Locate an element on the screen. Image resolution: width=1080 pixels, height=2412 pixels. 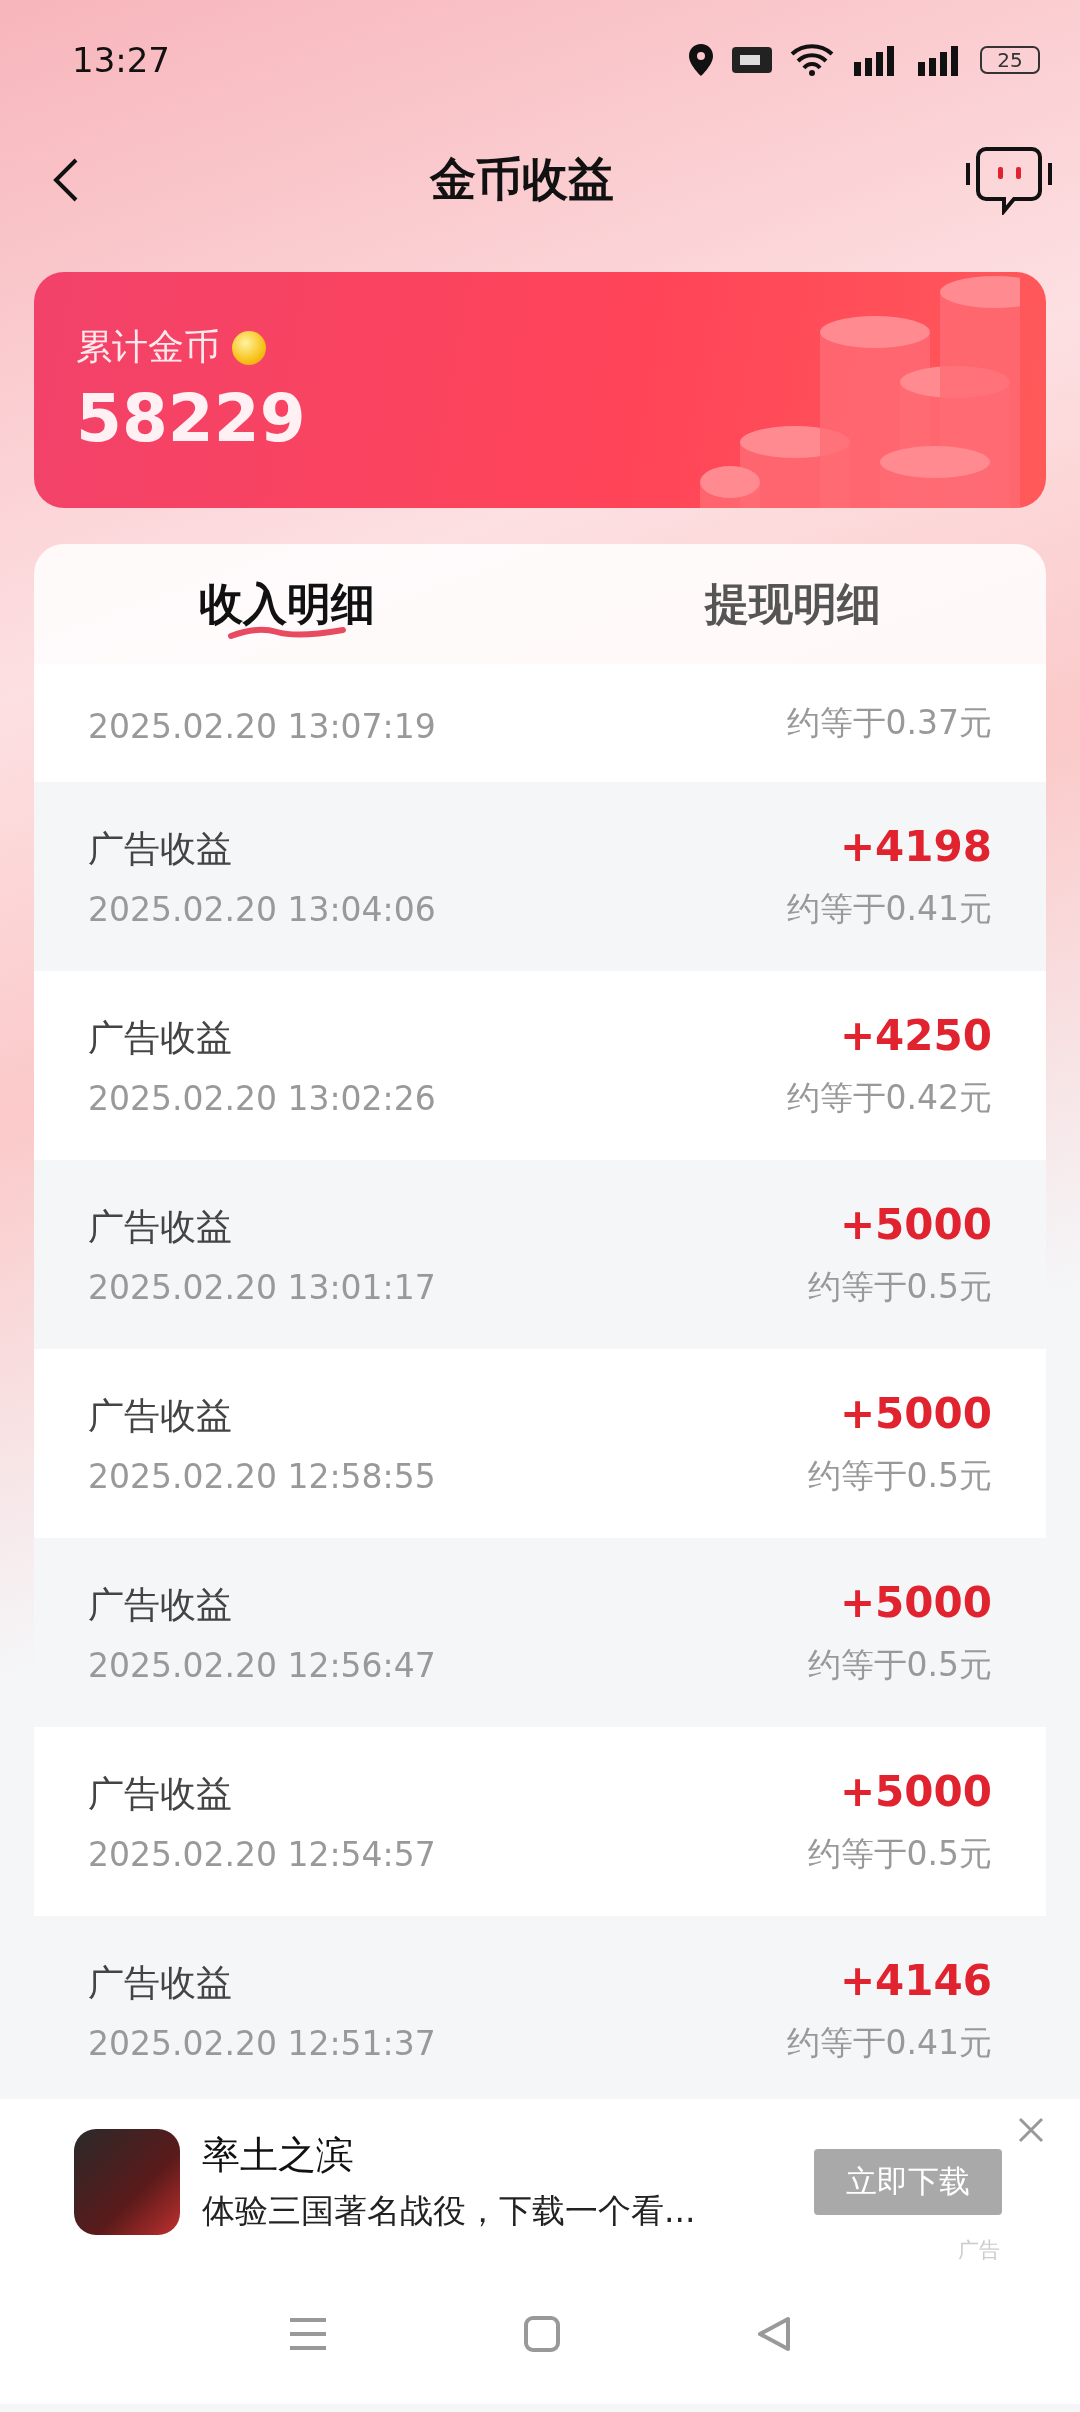
page-title: 金币收益 is located at coordinates (522, 179).